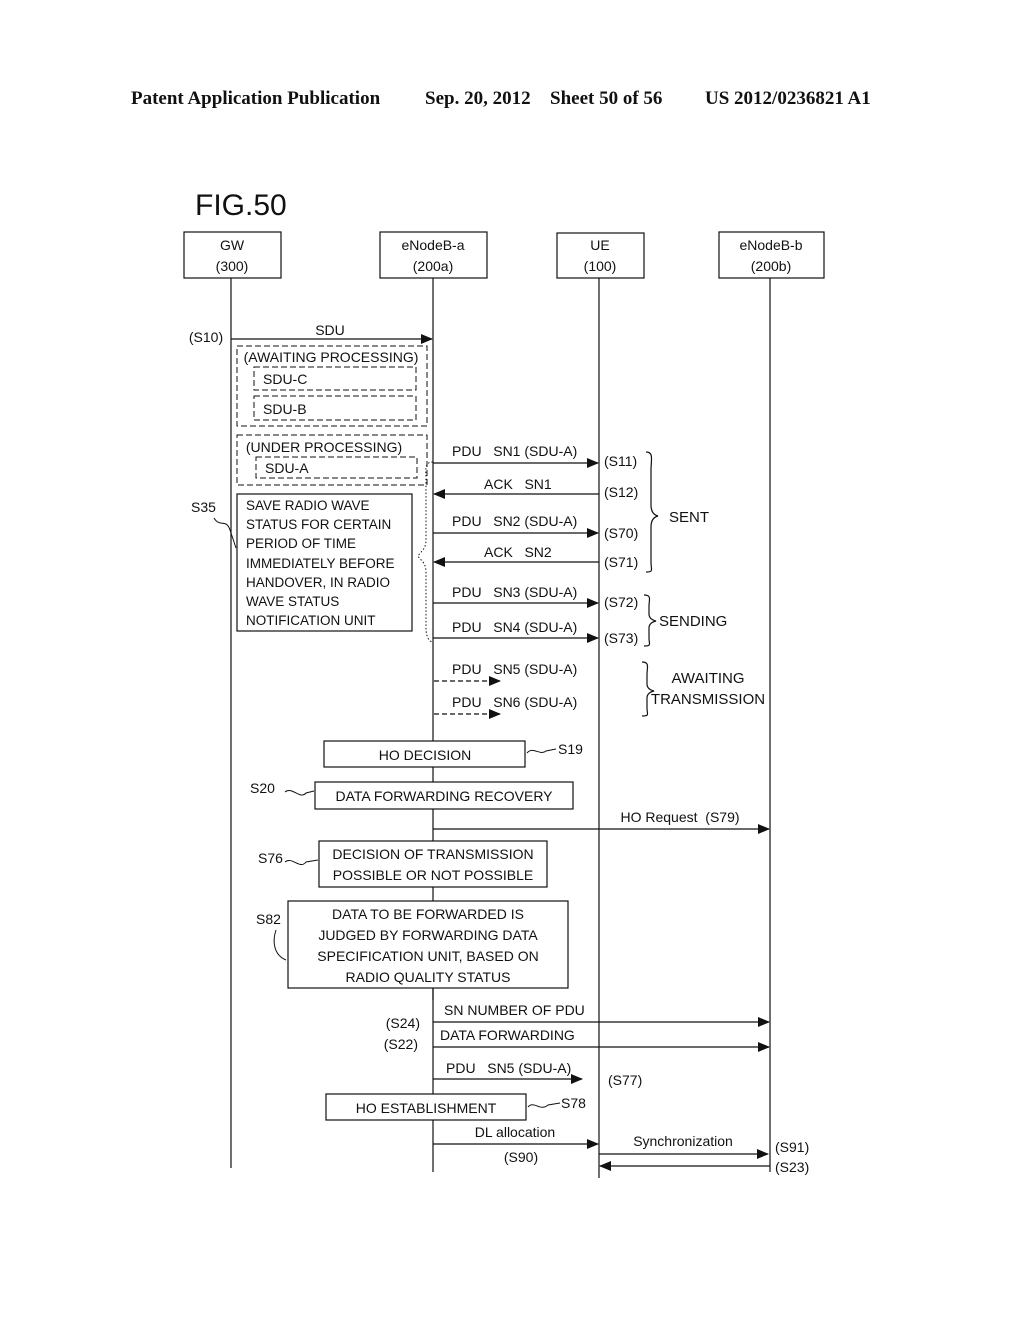 This screenshot has width=1024, height=1320. I want to click on message-label-pdu-sn1: PDU SN1 (SDU-A), so click(514, 451).